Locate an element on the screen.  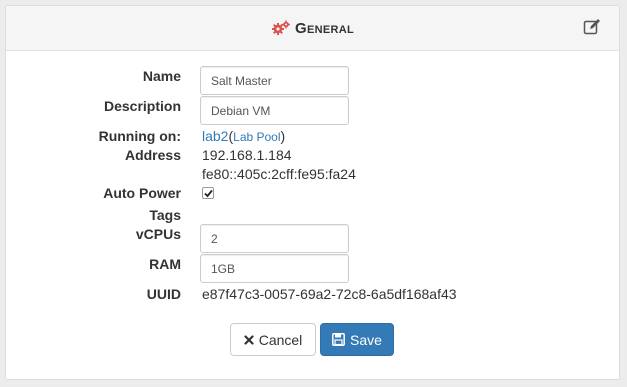
cancel-label: Cancel is located at coordinates (280, 339).